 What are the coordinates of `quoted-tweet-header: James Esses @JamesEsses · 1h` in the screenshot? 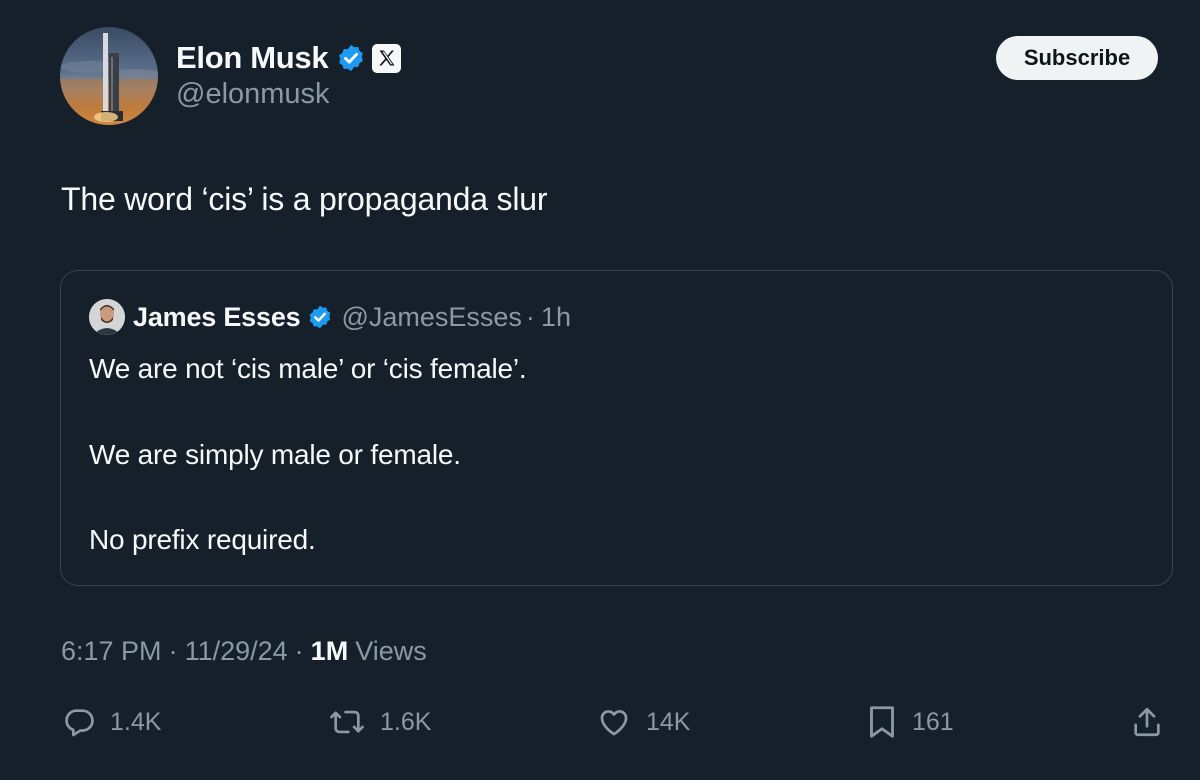 It's located at (352, 317).